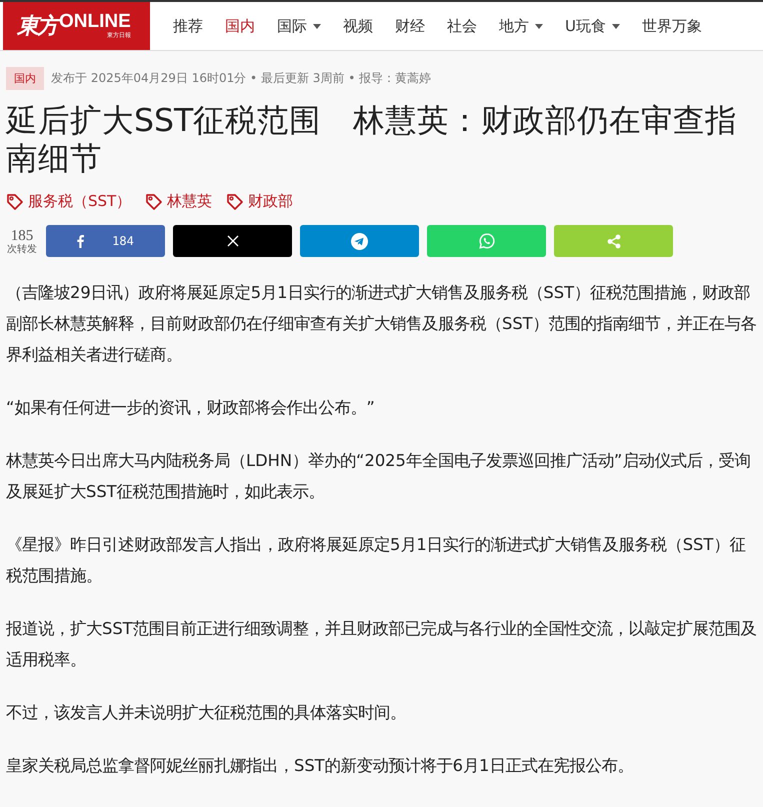 This screenshot has height=807, width=763. I want to click on paper-plane-icon, so click(359, 241).